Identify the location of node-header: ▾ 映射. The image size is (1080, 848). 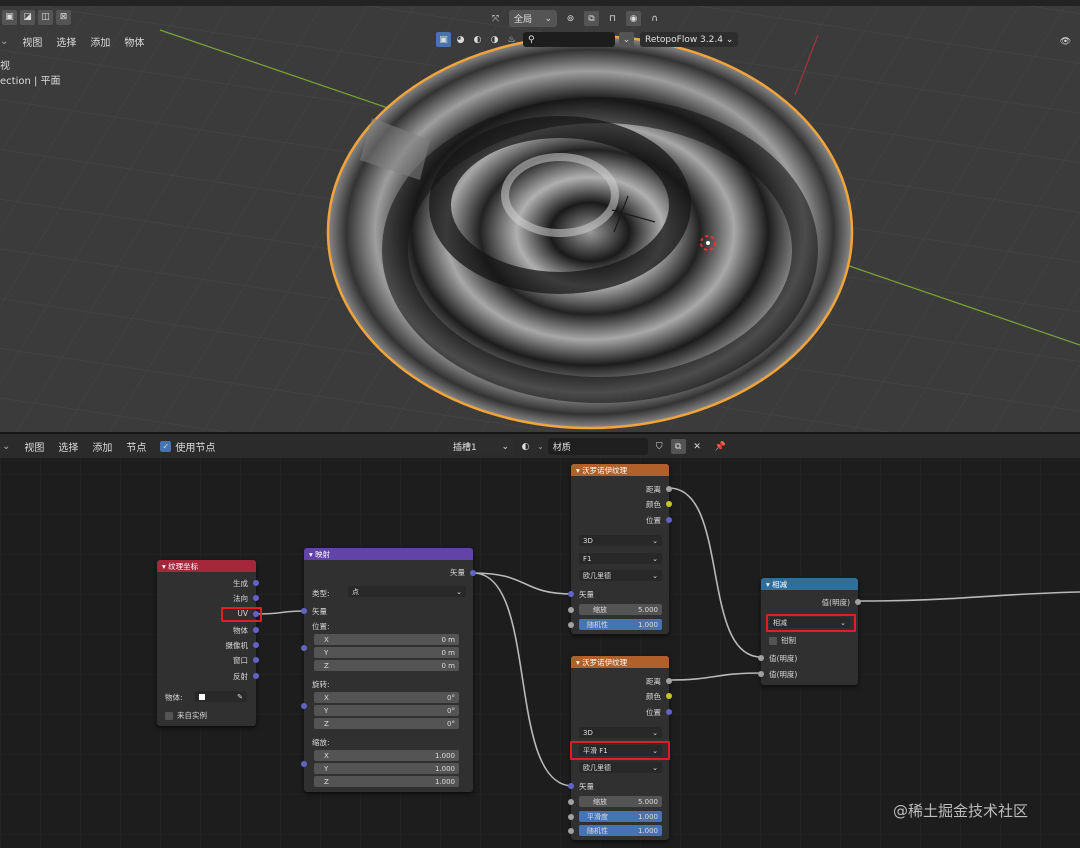
(388, 554).